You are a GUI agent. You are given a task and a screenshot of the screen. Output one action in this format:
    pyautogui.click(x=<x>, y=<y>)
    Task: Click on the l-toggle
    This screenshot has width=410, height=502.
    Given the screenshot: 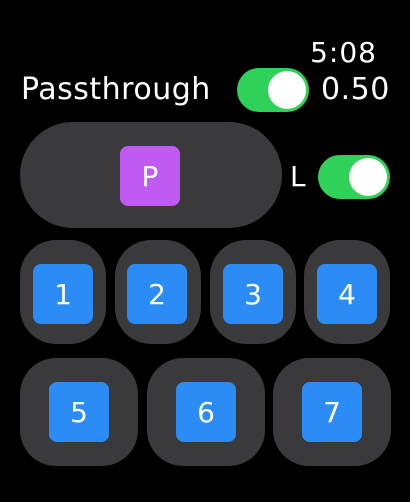 What is the action you would take?
    pyautogui.click(x=354, y=177)
    